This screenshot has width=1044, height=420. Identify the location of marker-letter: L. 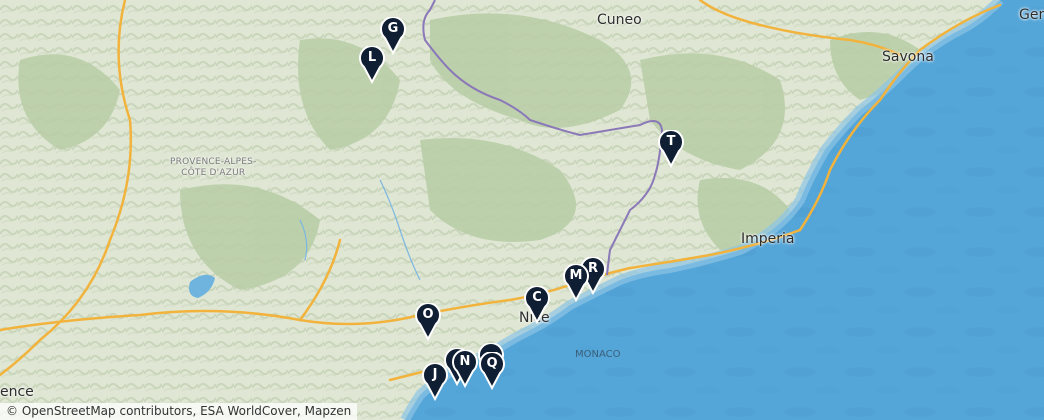
(372, 57).